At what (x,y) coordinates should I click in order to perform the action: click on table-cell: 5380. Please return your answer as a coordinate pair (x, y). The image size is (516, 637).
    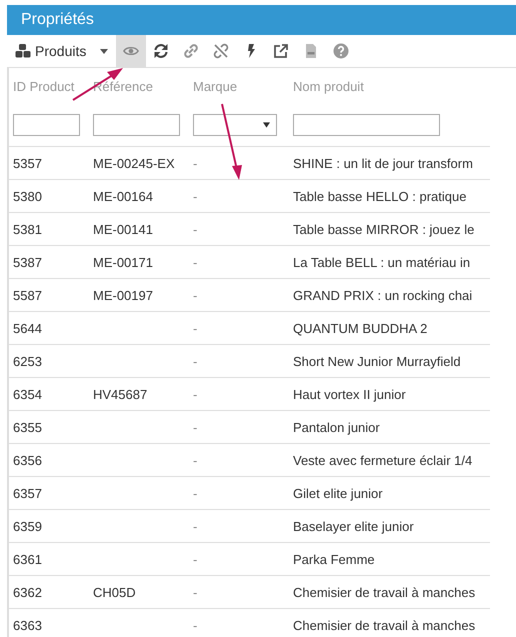
    Looking at the image, I should click on (27, 196).